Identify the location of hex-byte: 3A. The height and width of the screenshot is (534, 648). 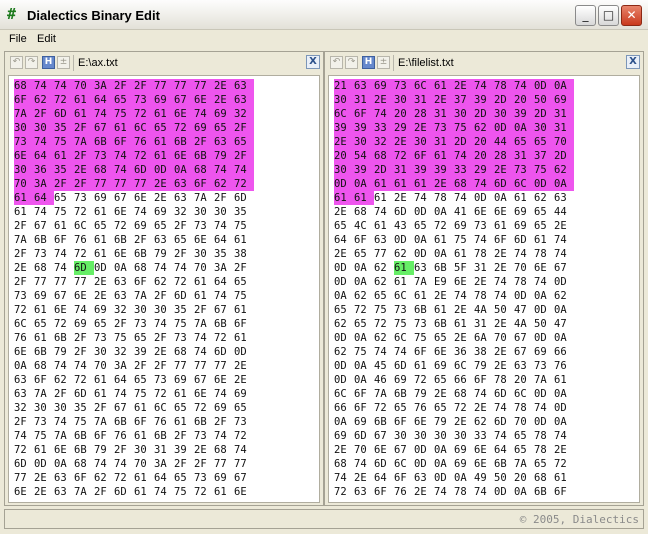
(164, 464).